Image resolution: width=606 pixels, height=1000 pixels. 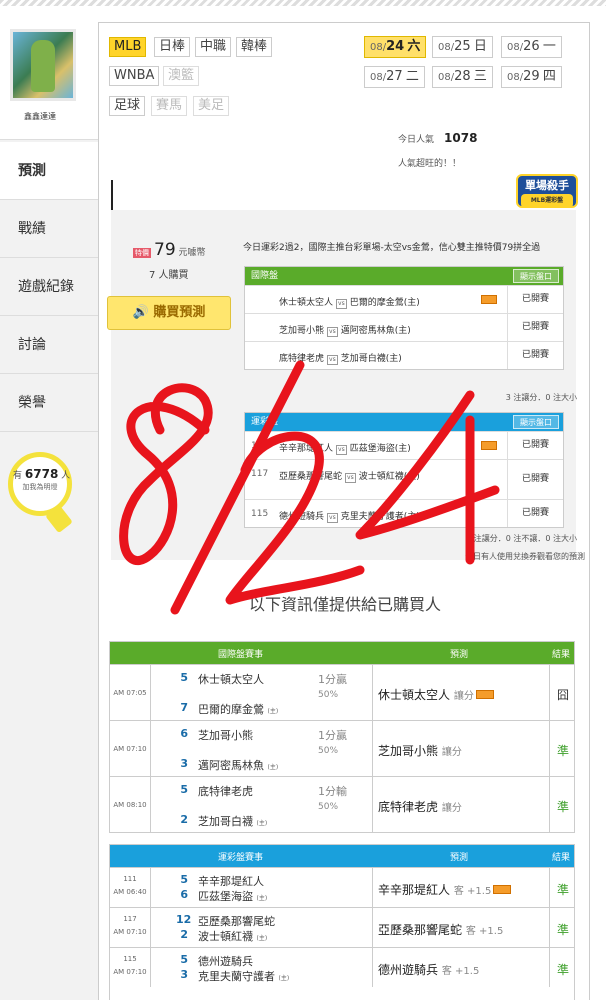 I want to click on pick-team: 底特律老虎, so click(x=408, y=807).